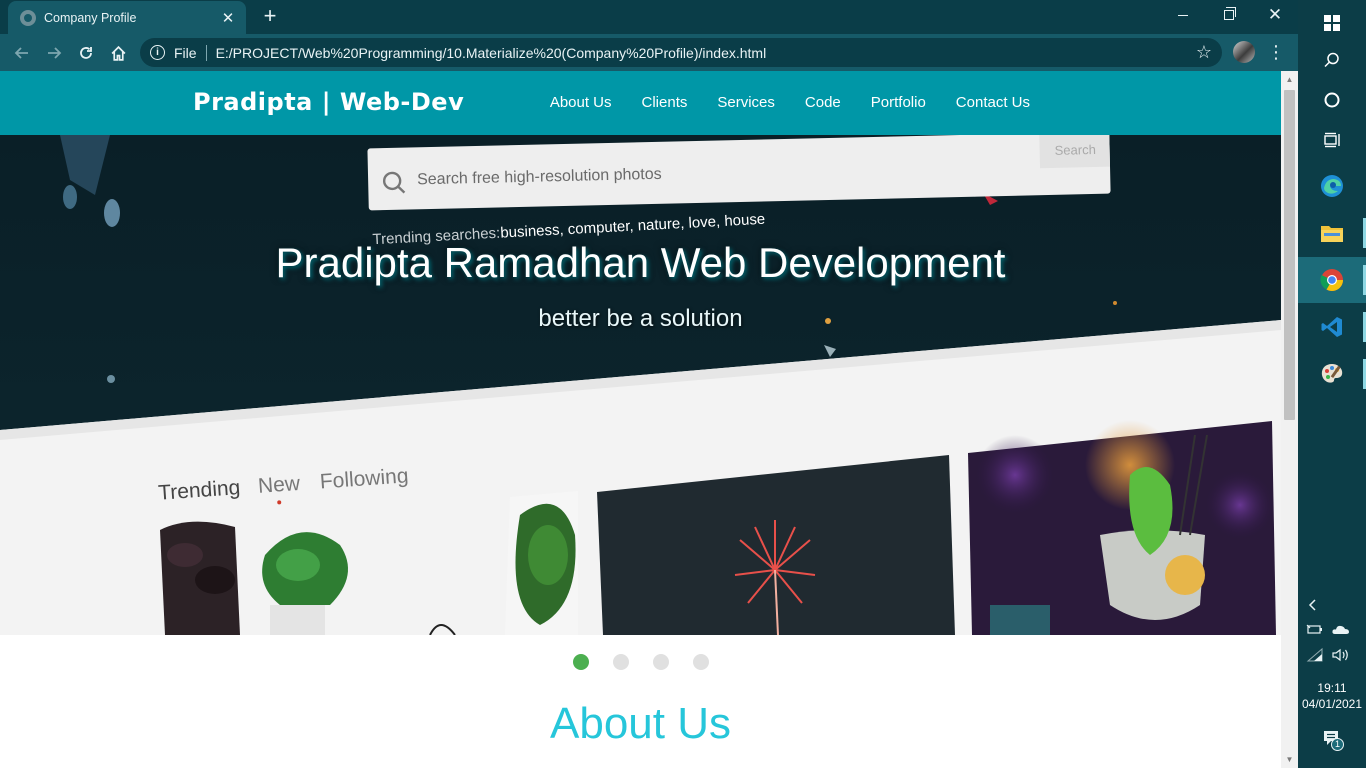  I want to click on network-icon, so click(1315, 656).